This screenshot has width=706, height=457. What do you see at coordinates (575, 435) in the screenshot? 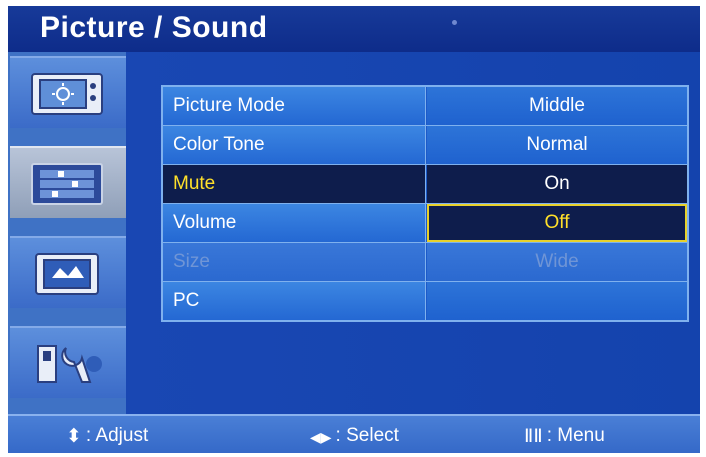
I see `menu-label: : Menu` at bounding box center [575, 435].